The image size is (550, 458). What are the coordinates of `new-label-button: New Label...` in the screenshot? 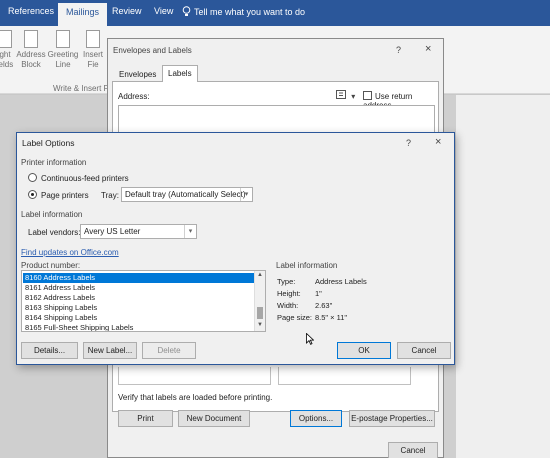 It's located at (110, 350).